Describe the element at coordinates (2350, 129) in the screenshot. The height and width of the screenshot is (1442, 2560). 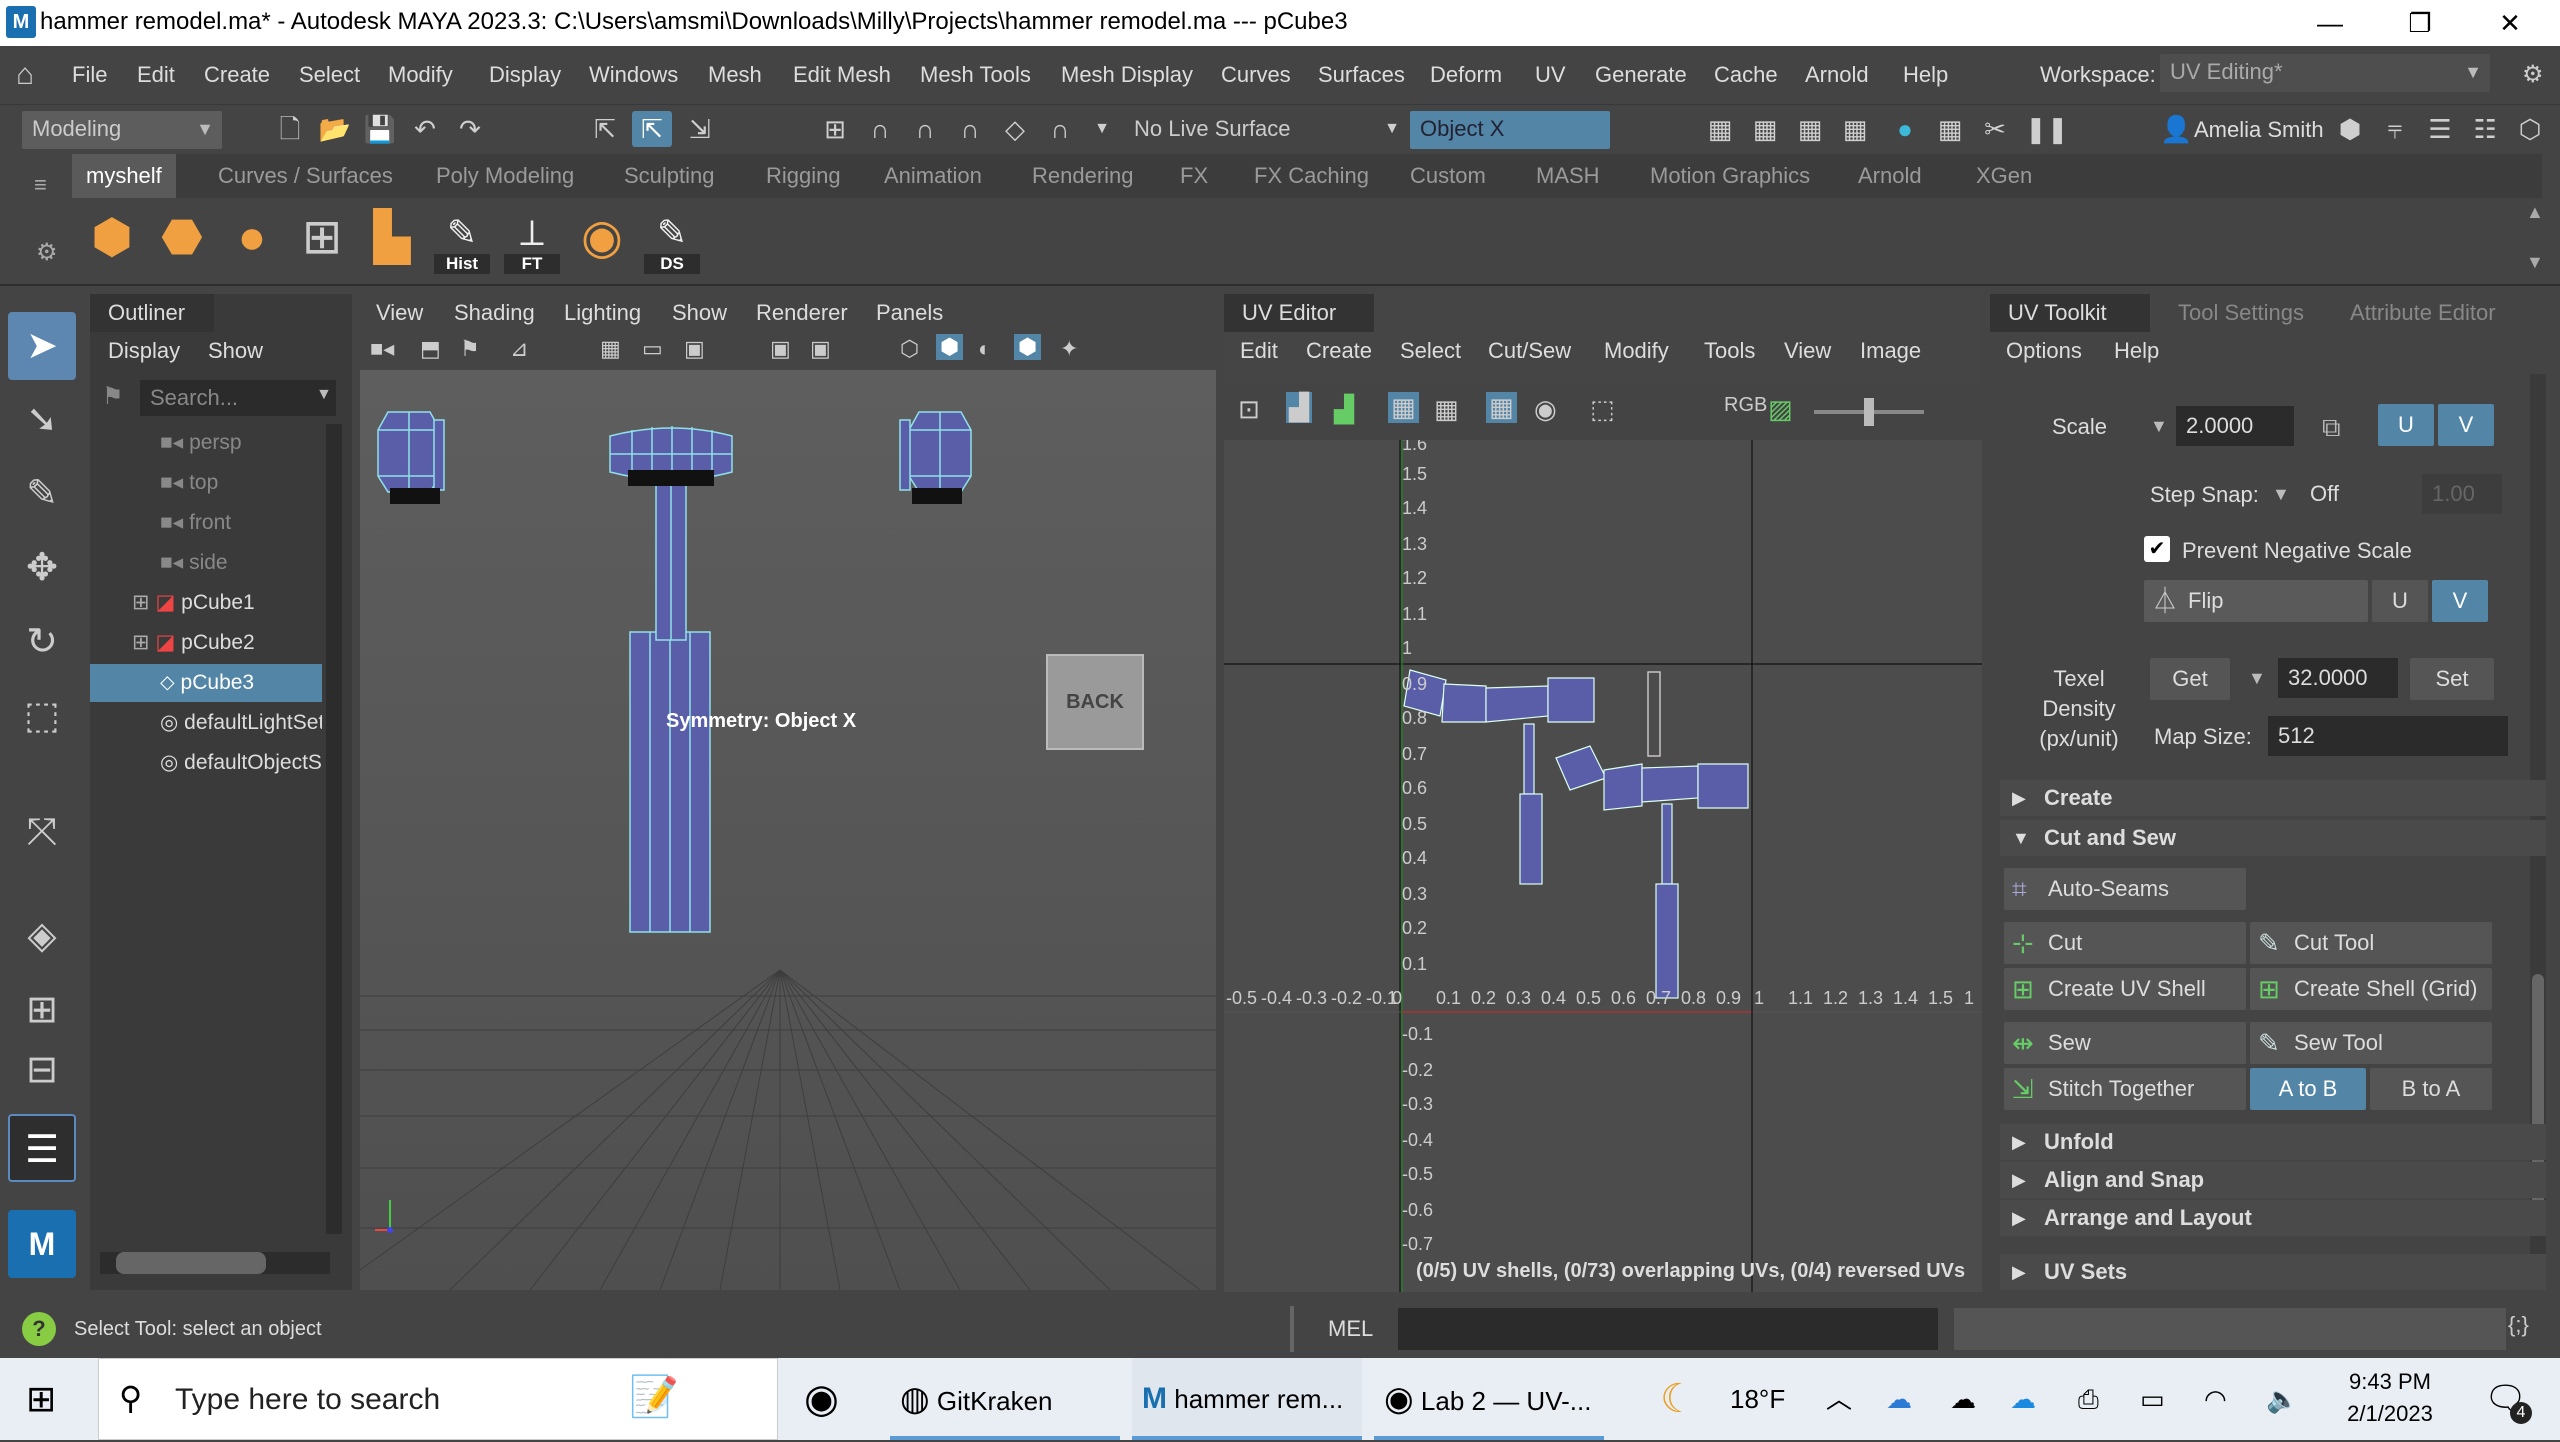
I see `modeling-toolkit-icon: ⬢` at that location.